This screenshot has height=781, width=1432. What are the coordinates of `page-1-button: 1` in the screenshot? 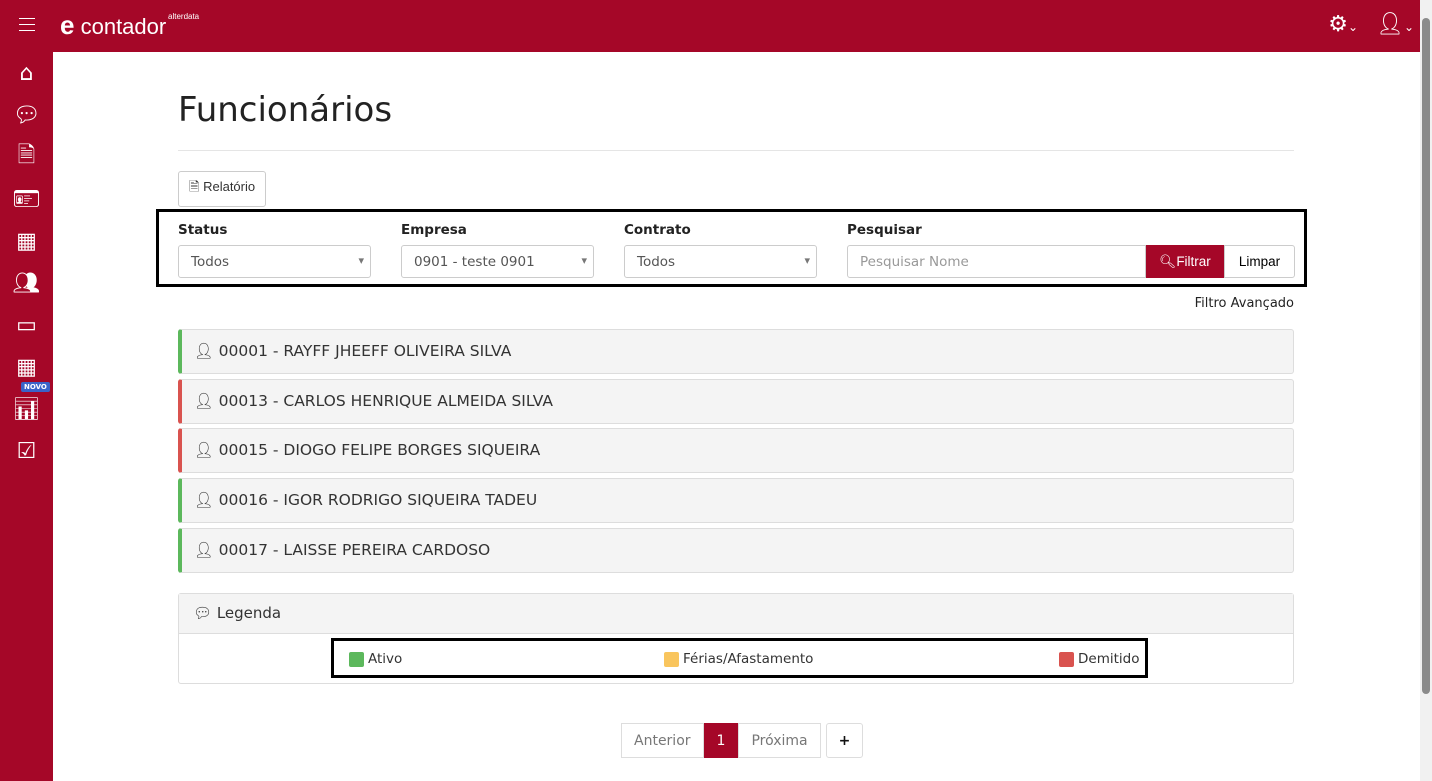 It's located at (721, 740).